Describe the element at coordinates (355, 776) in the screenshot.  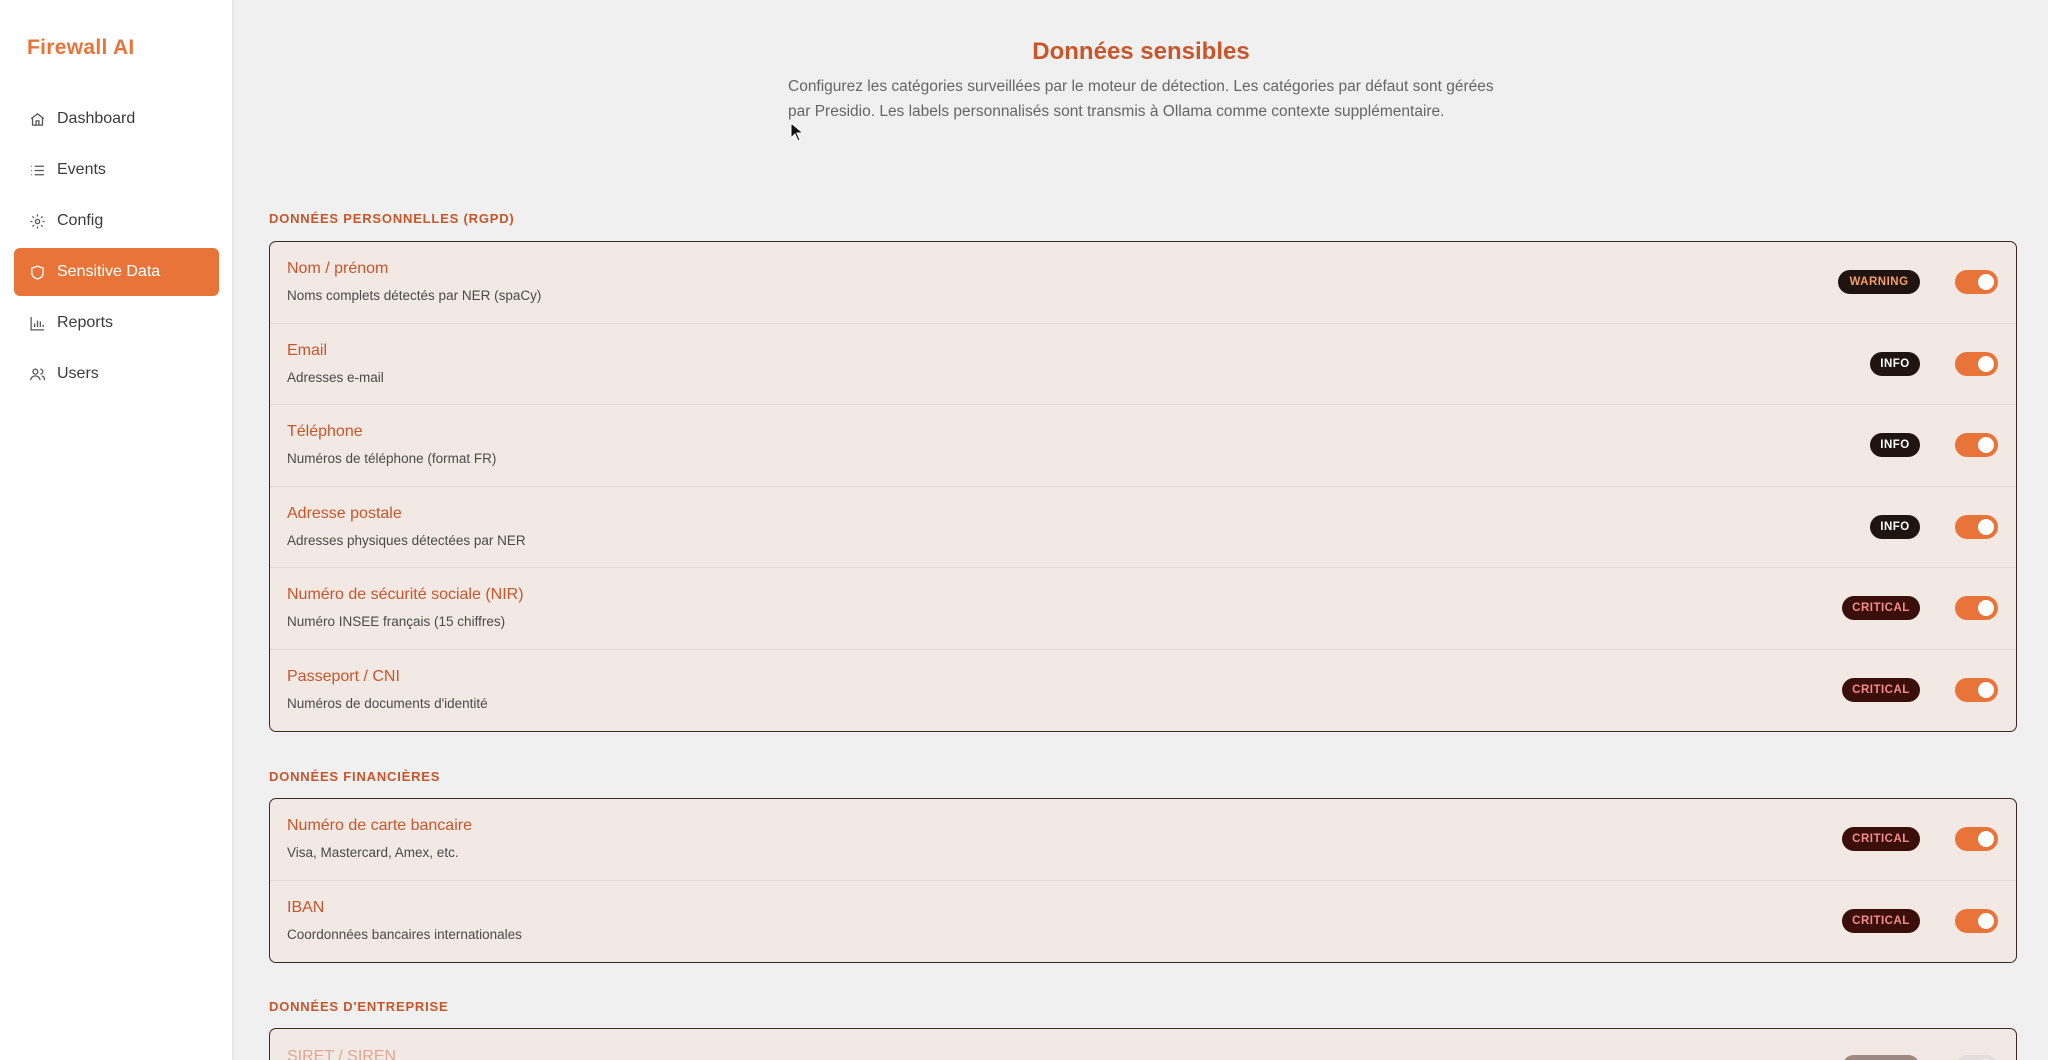
I see `section-title-financial: DONNÉES FINANCIÈRES` at that location.